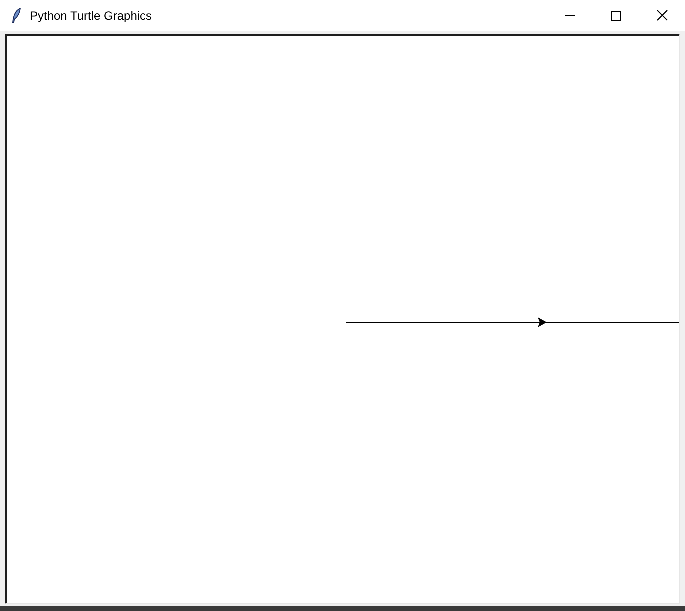  Describe the element at coordinates (92, 15) in the screenshot. I see `window-title: Python Turtle Graphics` at that location.